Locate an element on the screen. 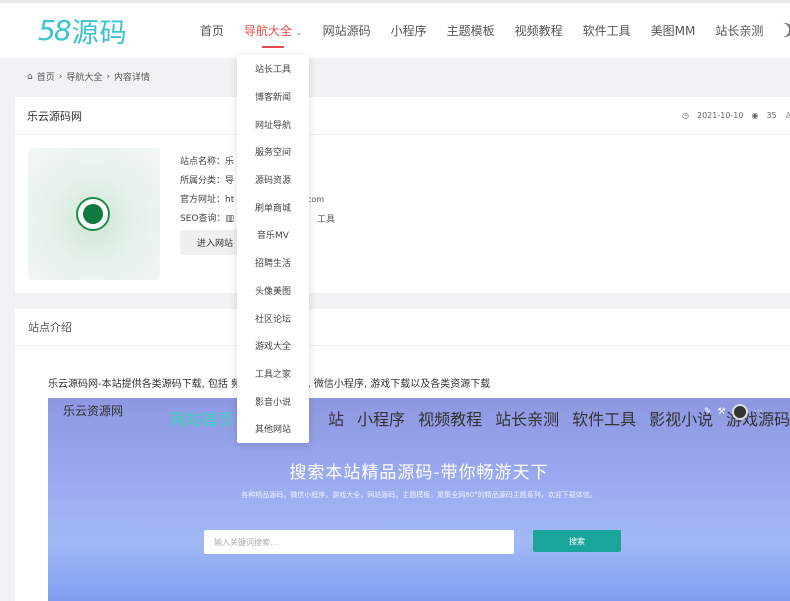  nav-site-source: 网站源码 is located at coordinates (347, 30).